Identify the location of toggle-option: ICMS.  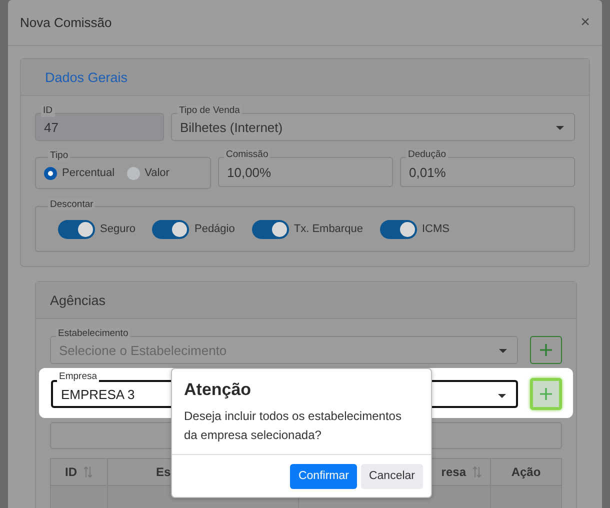
(415, 229).